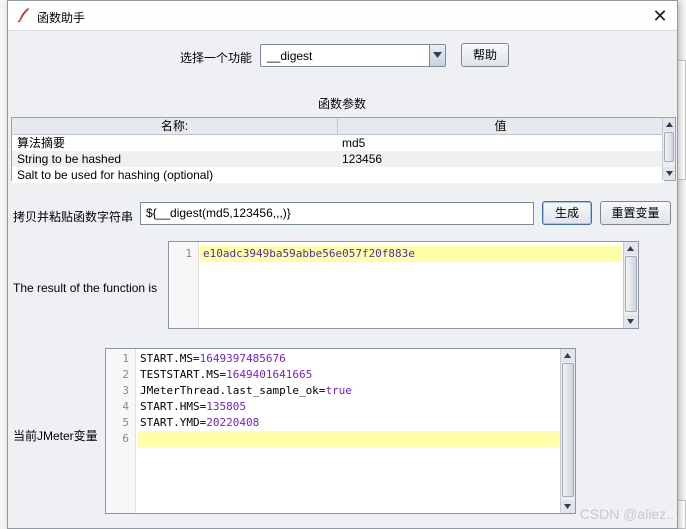  Describe the element at coordinates (226, 406) in the screenshot. I see `variable-value: 135805` at that location.